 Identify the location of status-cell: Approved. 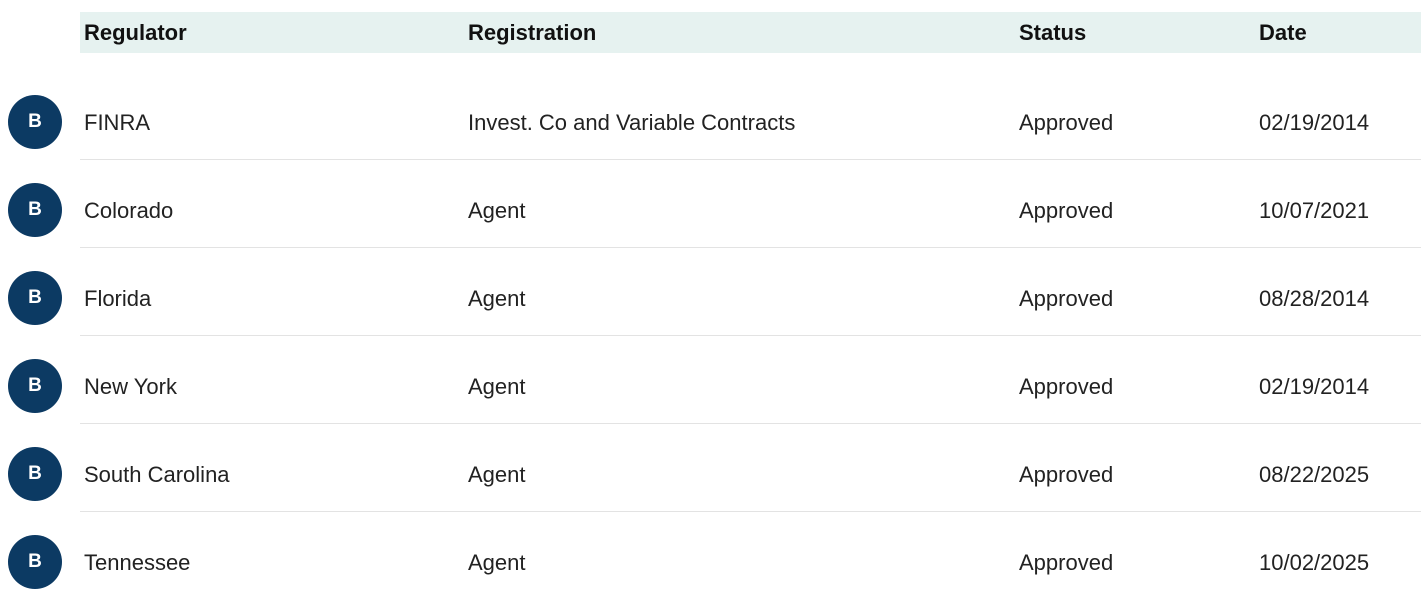
(1066, 562).